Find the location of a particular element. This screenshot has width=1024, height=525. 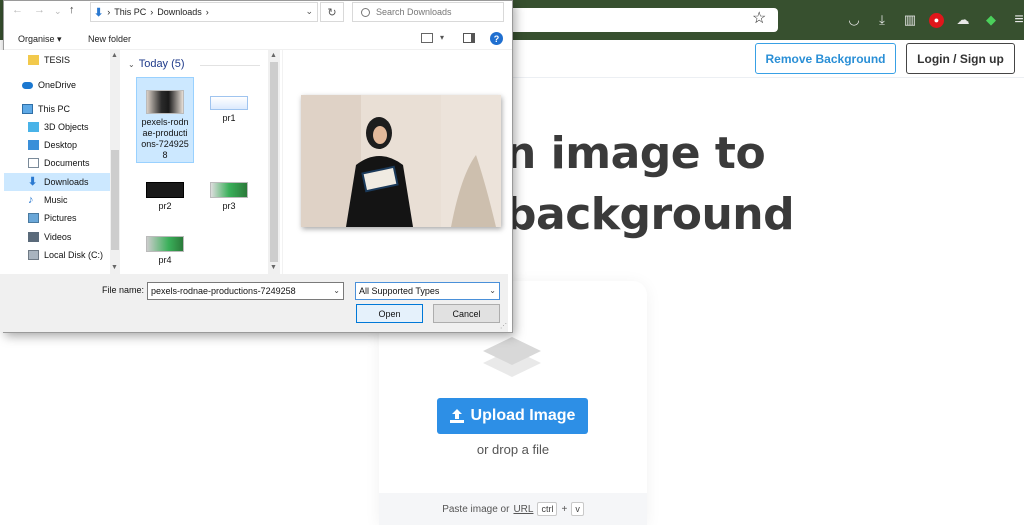

nav-item-label: TESIS is located at coordinates (57, 60).